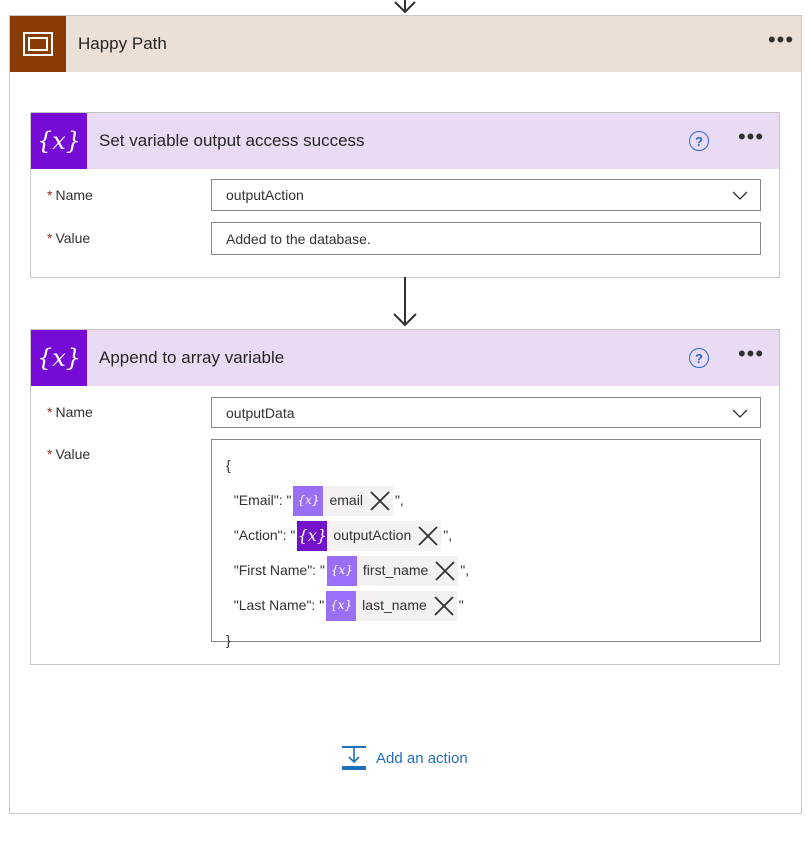 This screenshot has width=808, height=842. What do you see at coordinates (261, 535) in the screenshot?
I see `json-key: "Action": "` at bounding box center [261, 535].